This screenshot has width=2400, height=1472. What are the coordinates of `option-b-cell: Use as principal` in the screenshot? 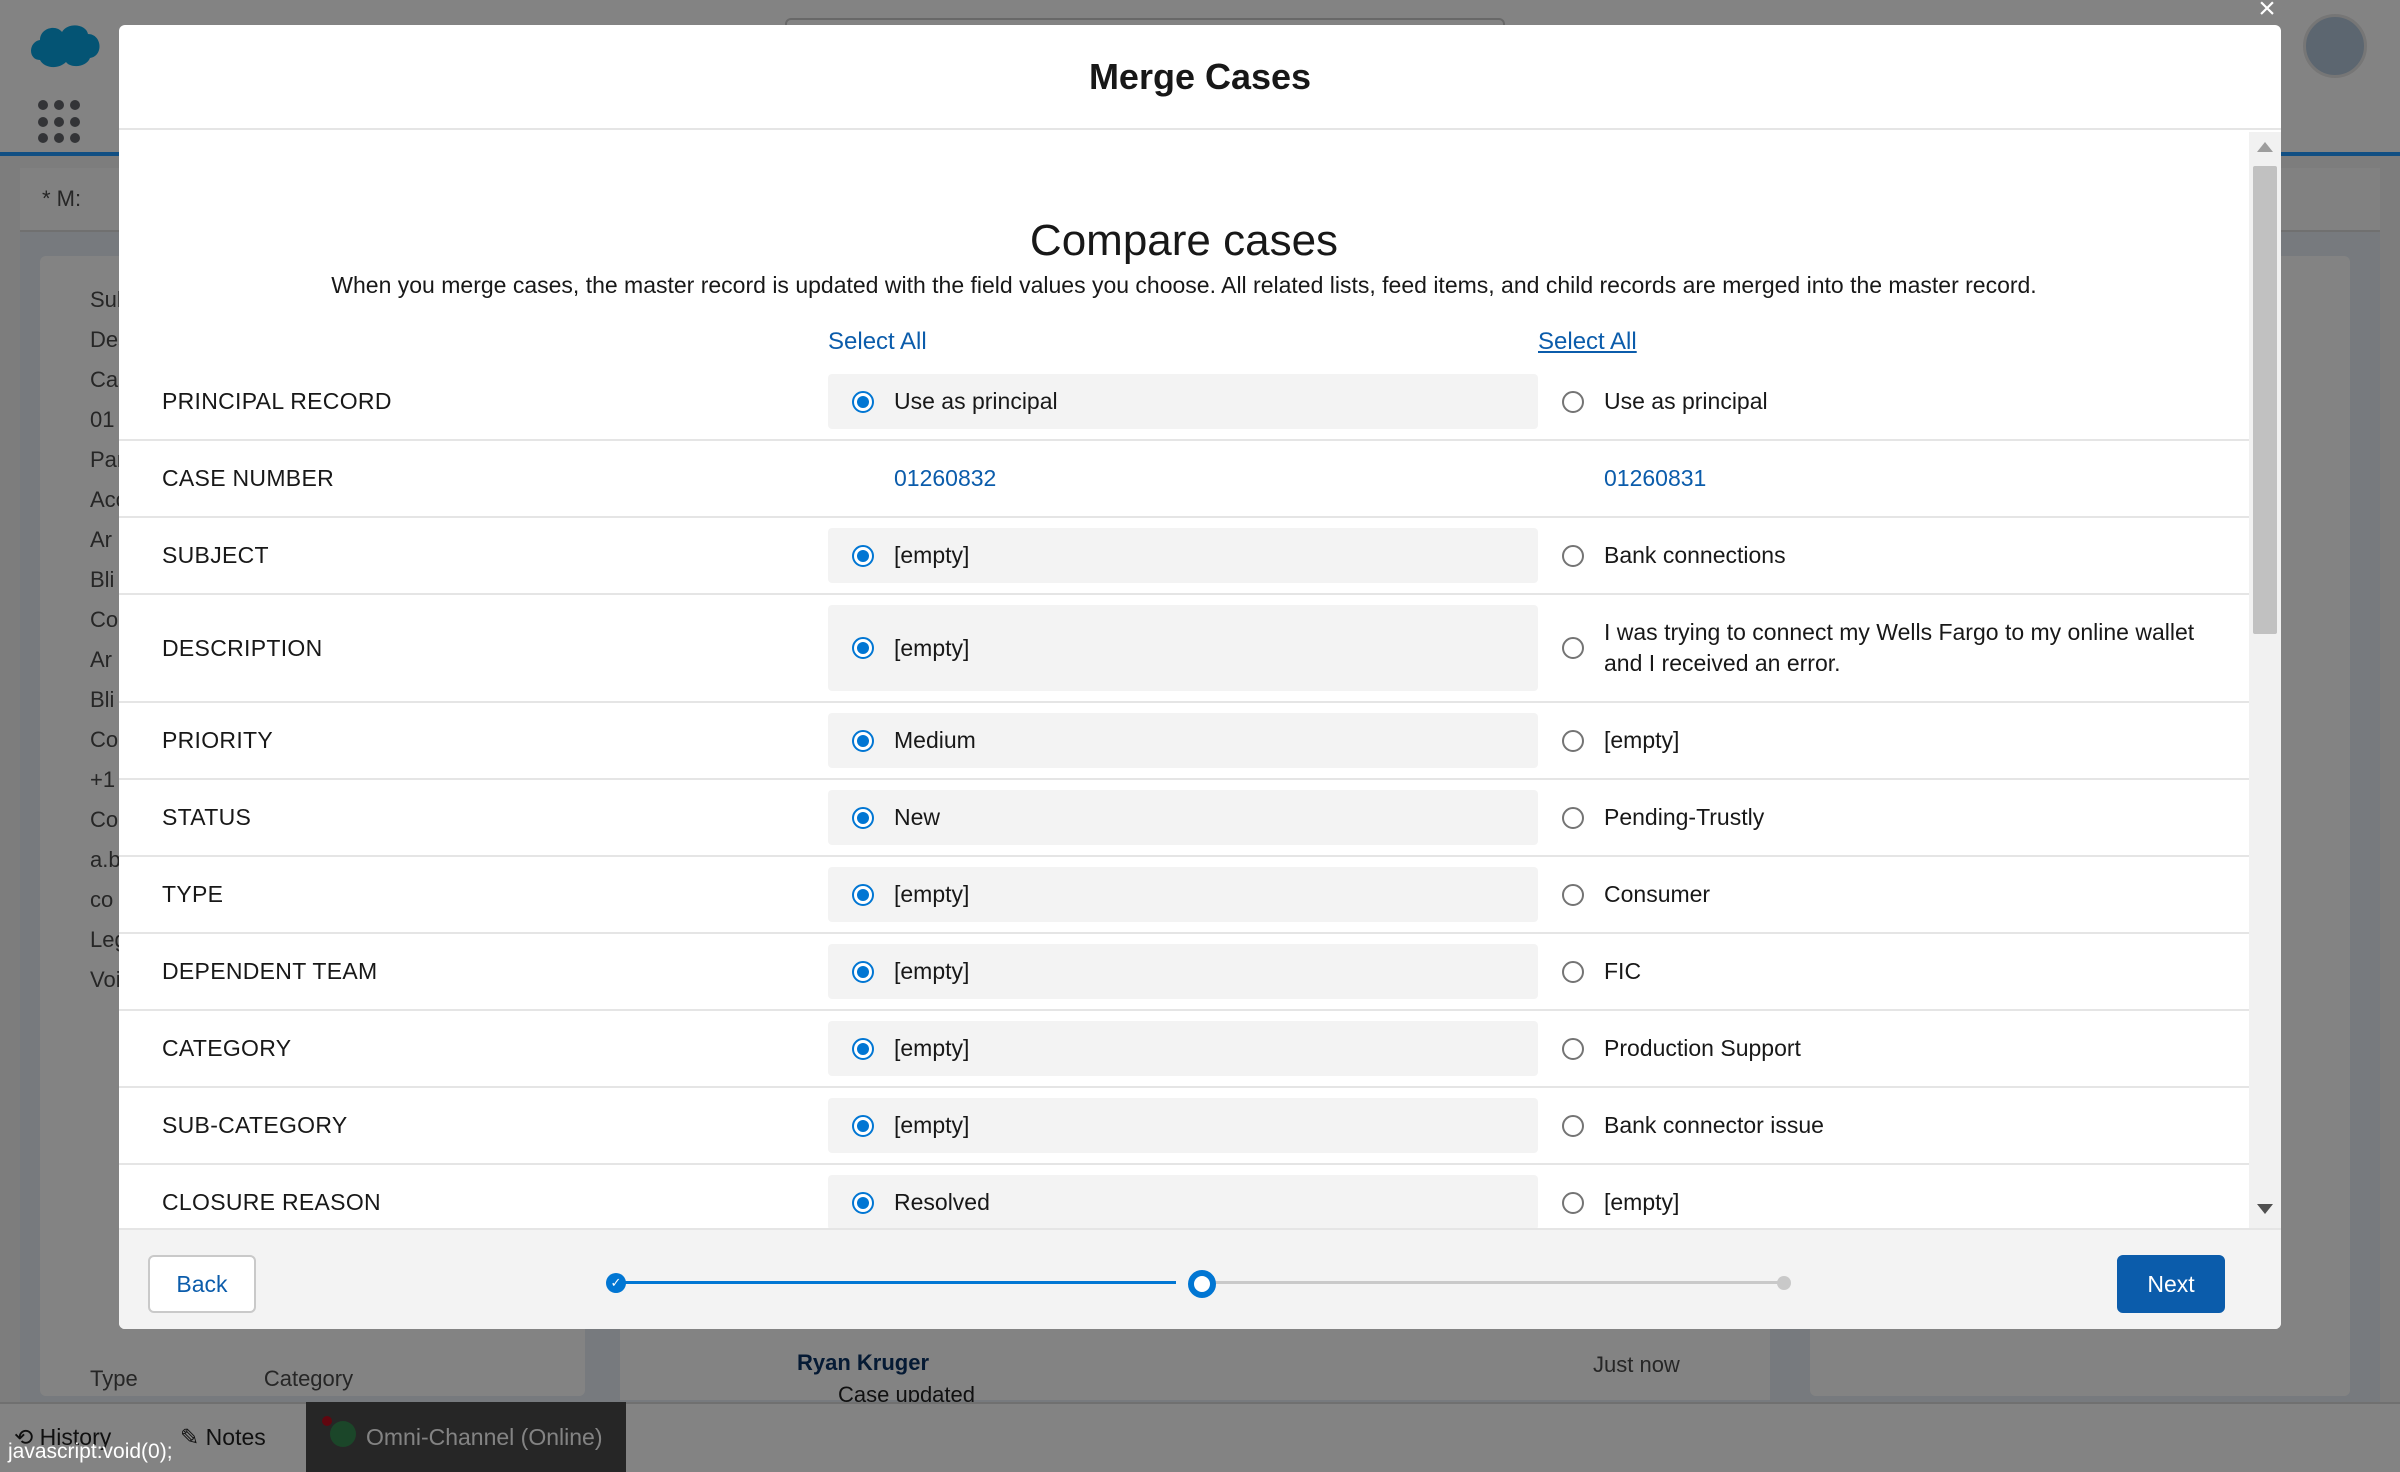 It's located at (1893, 401).